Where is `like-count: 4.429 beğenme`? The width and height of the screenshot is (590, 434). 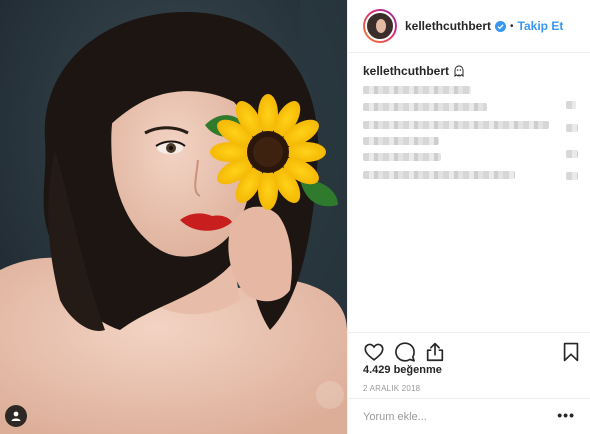
like-count: 4.429 beğenme is located at coordinates (402, 370).